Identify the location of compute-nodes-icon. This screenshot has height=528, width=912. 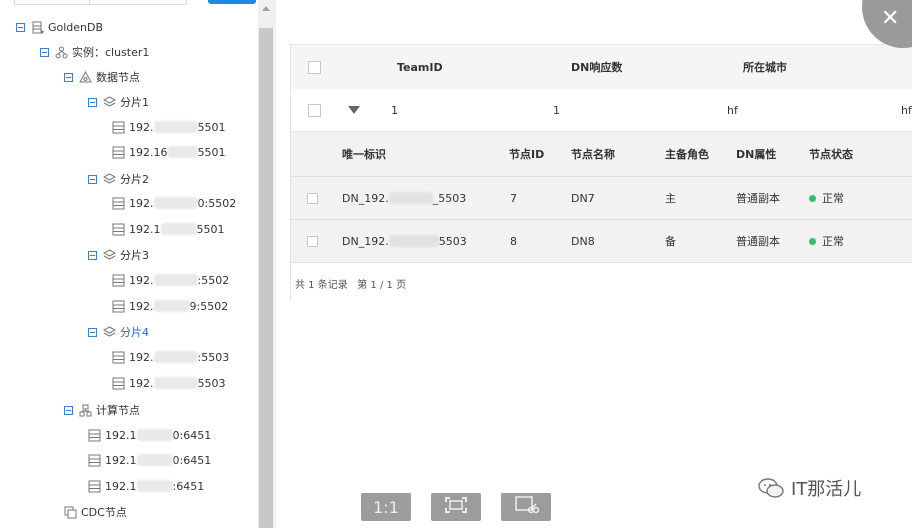
(85, 410).